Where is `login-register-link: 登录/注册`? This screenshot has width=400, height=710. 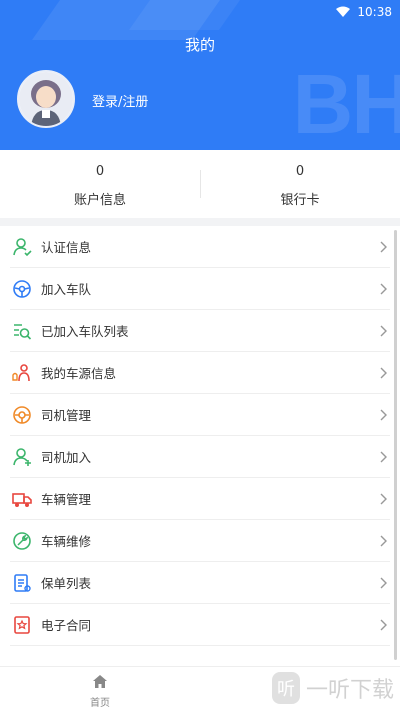
login-register-link: 登录/注册 is located at coordinates (120, 100).